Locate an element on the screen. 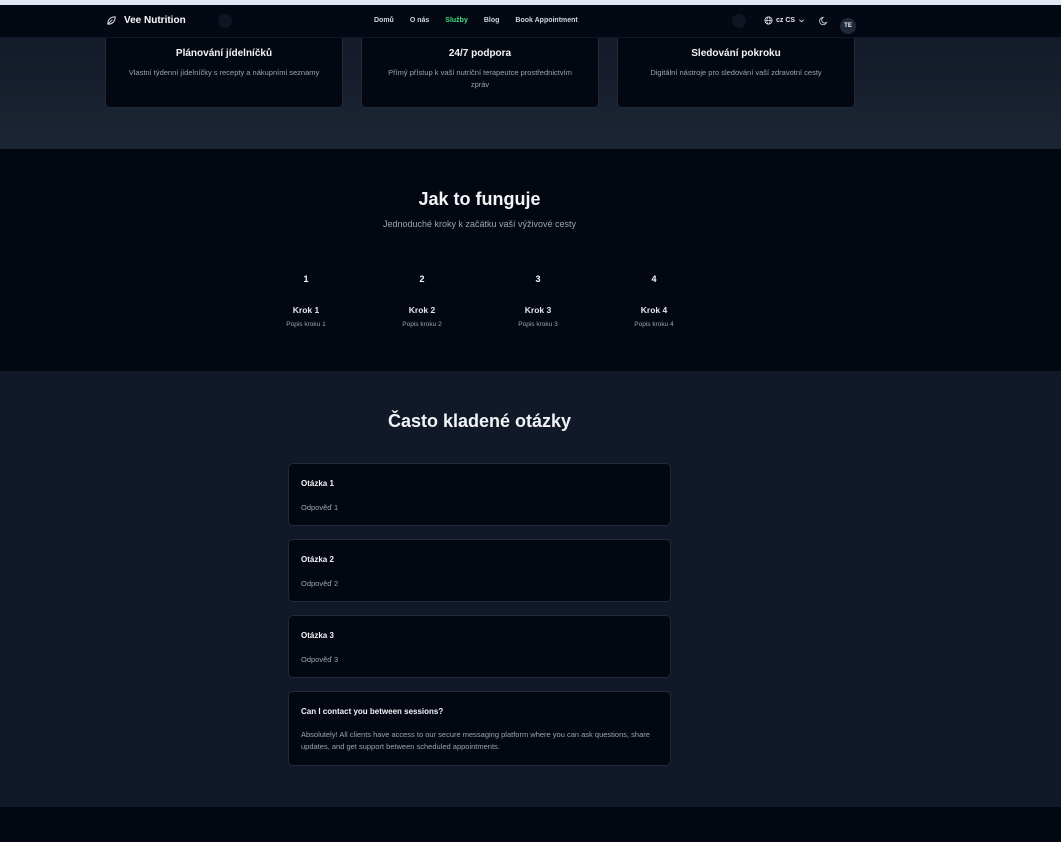 The image size is (1061, 842). main-menu: Domů O nás Služby Blog Book Appointment is located at coordinates (484, 20).